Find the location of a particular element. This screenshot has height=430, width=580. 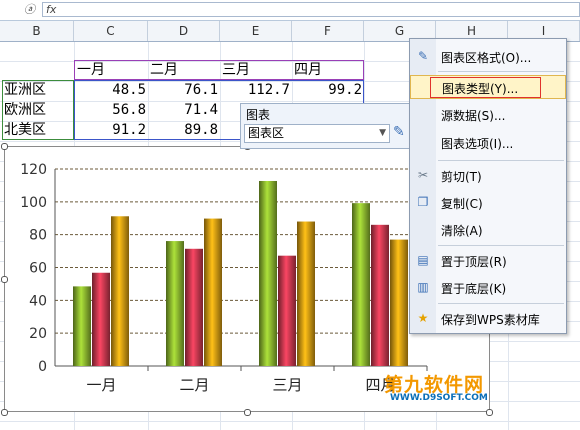

y-tick-label: 120 is located at coordinates (33, 170).